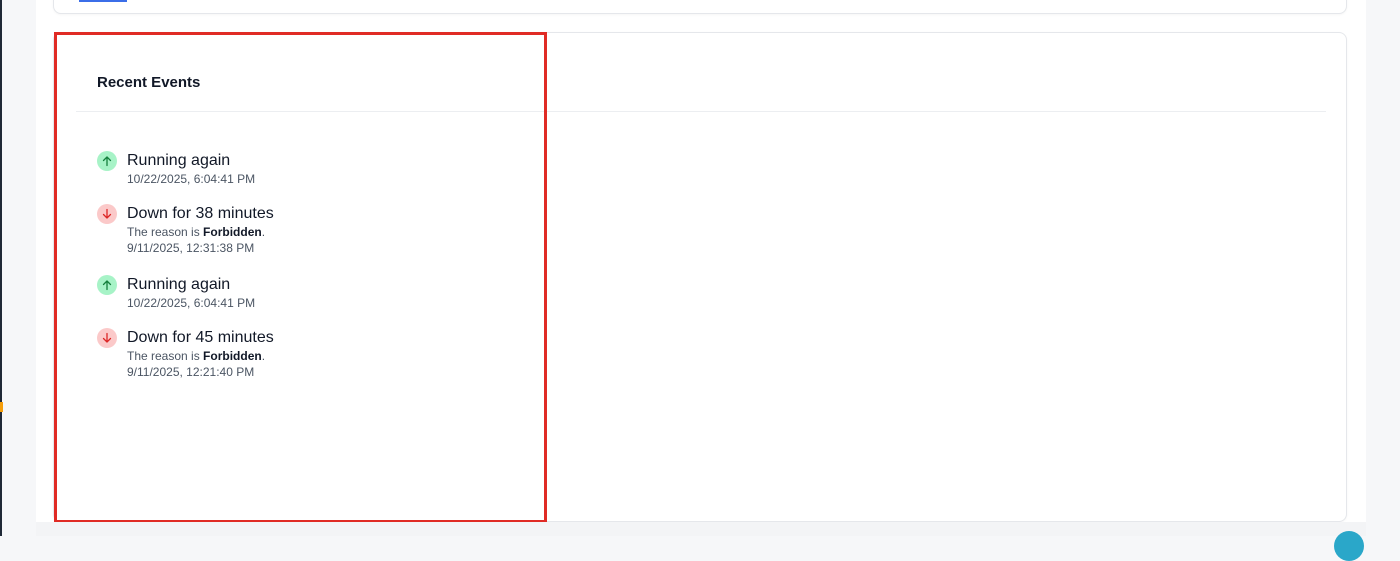 The height and width of the screenshot is (561, 1400). What do you see at coordinates (1, 407) in the screenshot?
I see `left-rail-marker` at bounding box center [1, 407].